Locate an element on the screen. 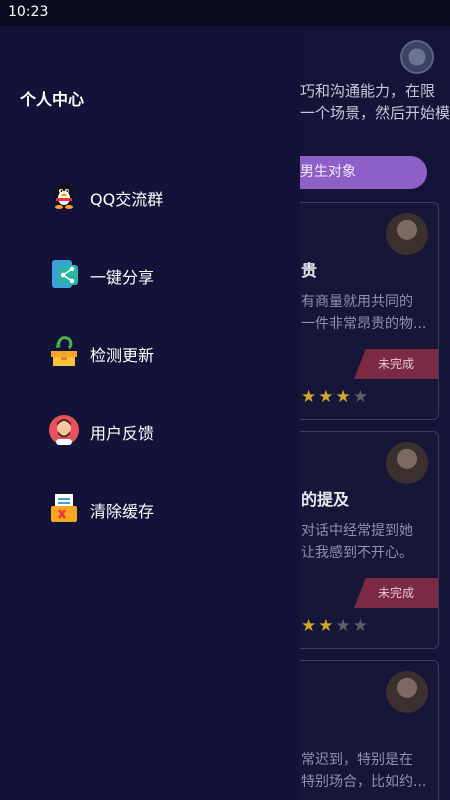  intro-text: 巧和沟通能力，在限 一个场景，然后开始模 is located at coordinates (375, 102).